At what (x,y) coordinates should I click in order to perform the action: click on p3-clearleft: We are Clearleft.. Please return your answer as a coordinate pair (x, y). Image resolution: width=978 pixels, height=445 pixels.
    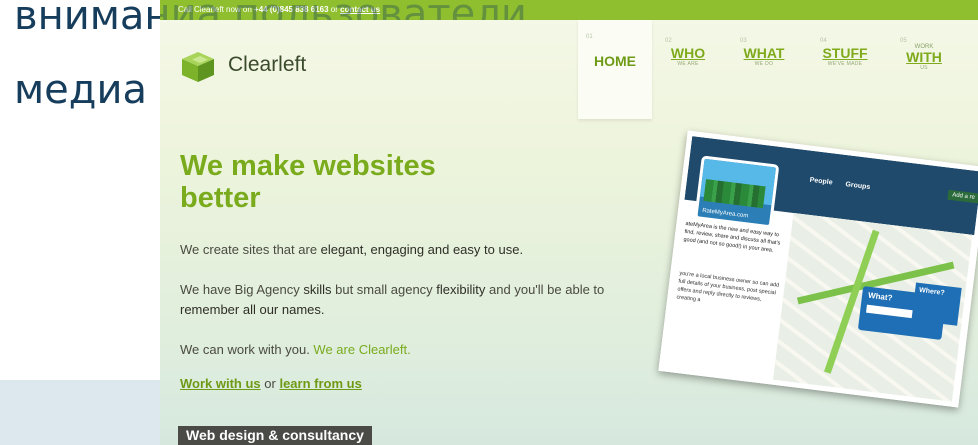
    Looking at the image, I should click on (362, 349).